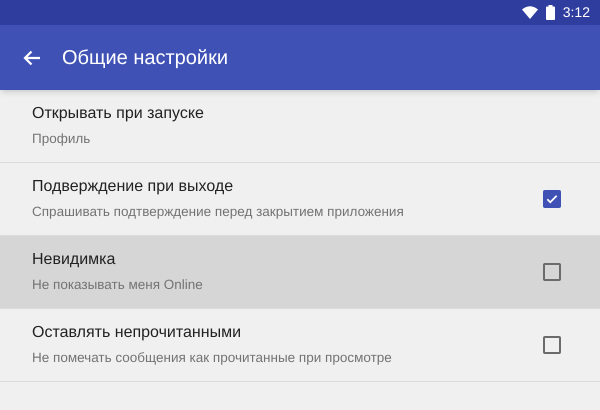 The height and width of the screenshot is (410, 600). I want to click on status-time: 3:12, so click(576, 12).